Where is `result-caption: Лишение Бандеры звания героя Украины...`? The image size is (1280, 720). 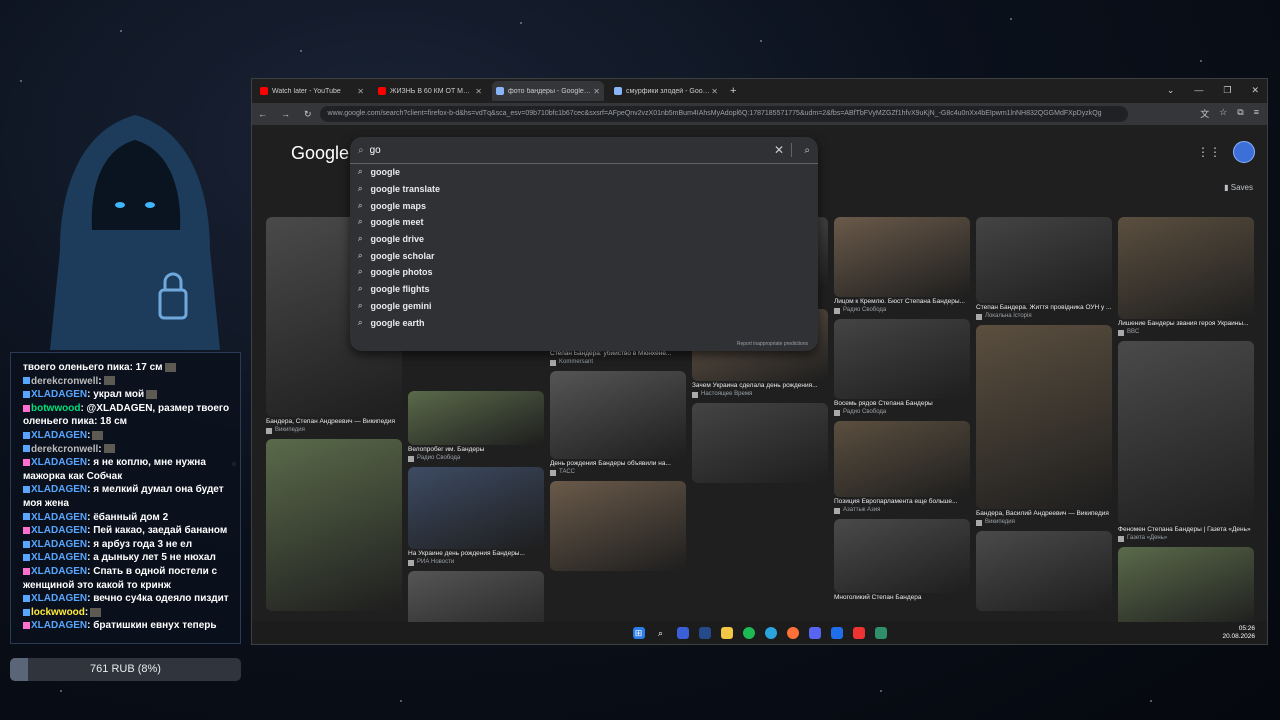
result-caption: Лишение Бандеры звания героя Украины... is located at coordinates (1186, 323).